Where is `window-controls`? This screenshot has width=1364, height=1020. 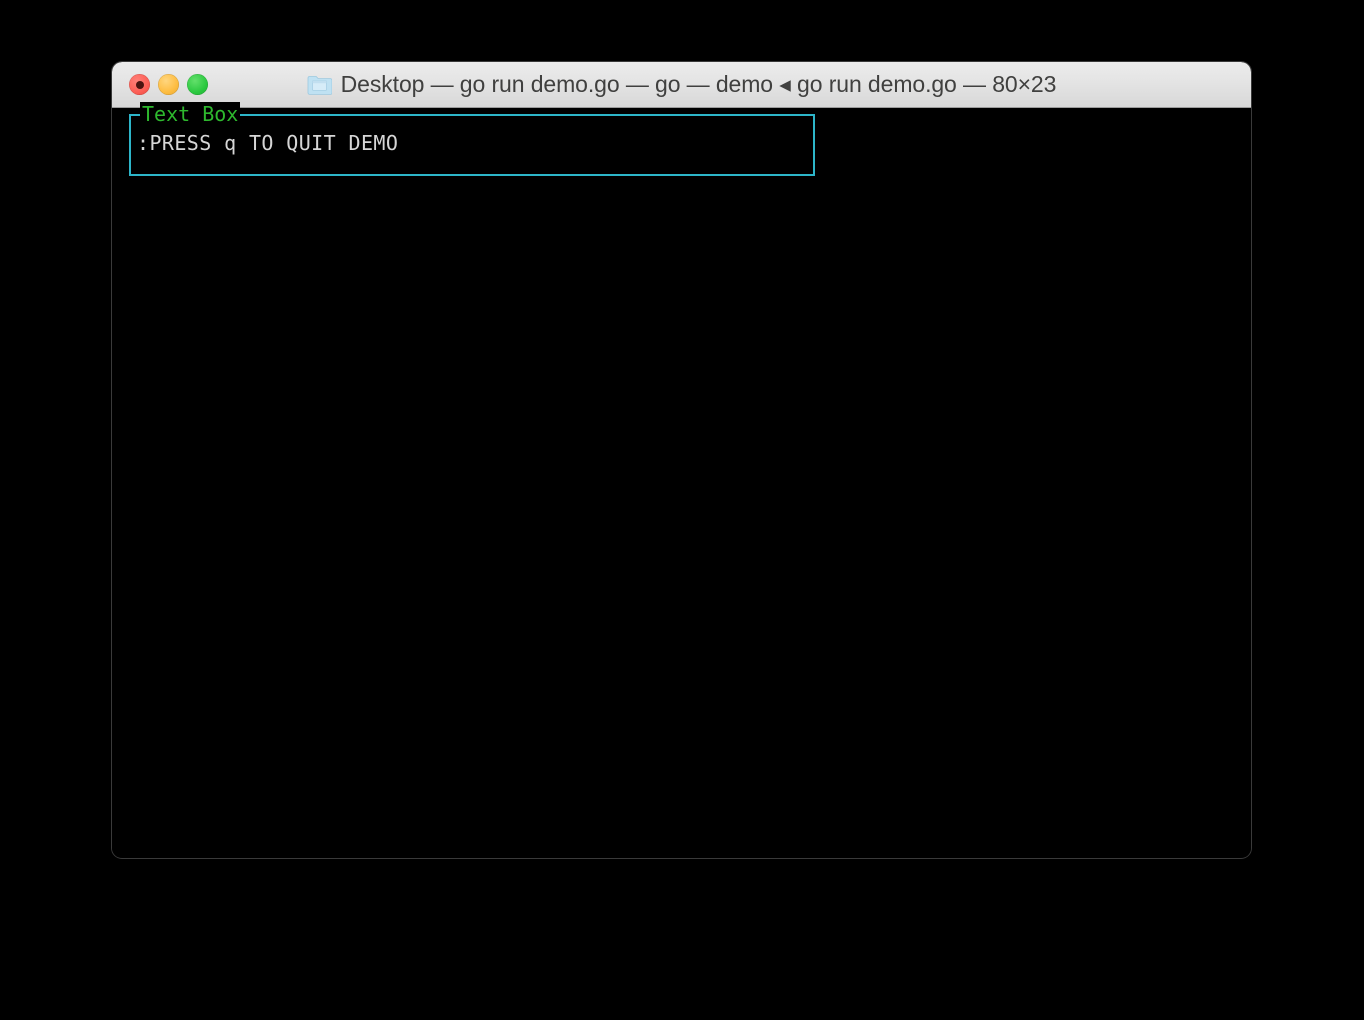 window-controls is located at coordinates (168, 84).